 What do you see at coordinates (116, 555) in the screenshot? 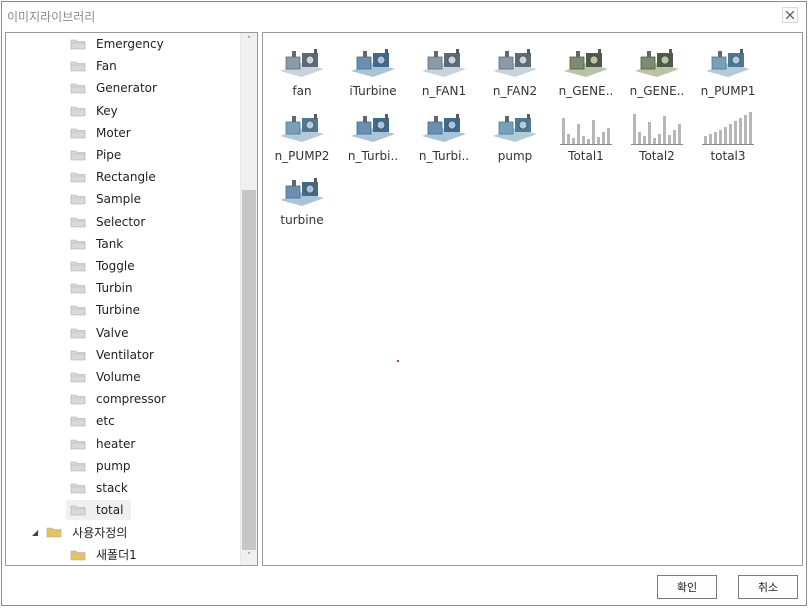
I see `tree-item-label: 새폴더1` at bounding box center [116, 555].